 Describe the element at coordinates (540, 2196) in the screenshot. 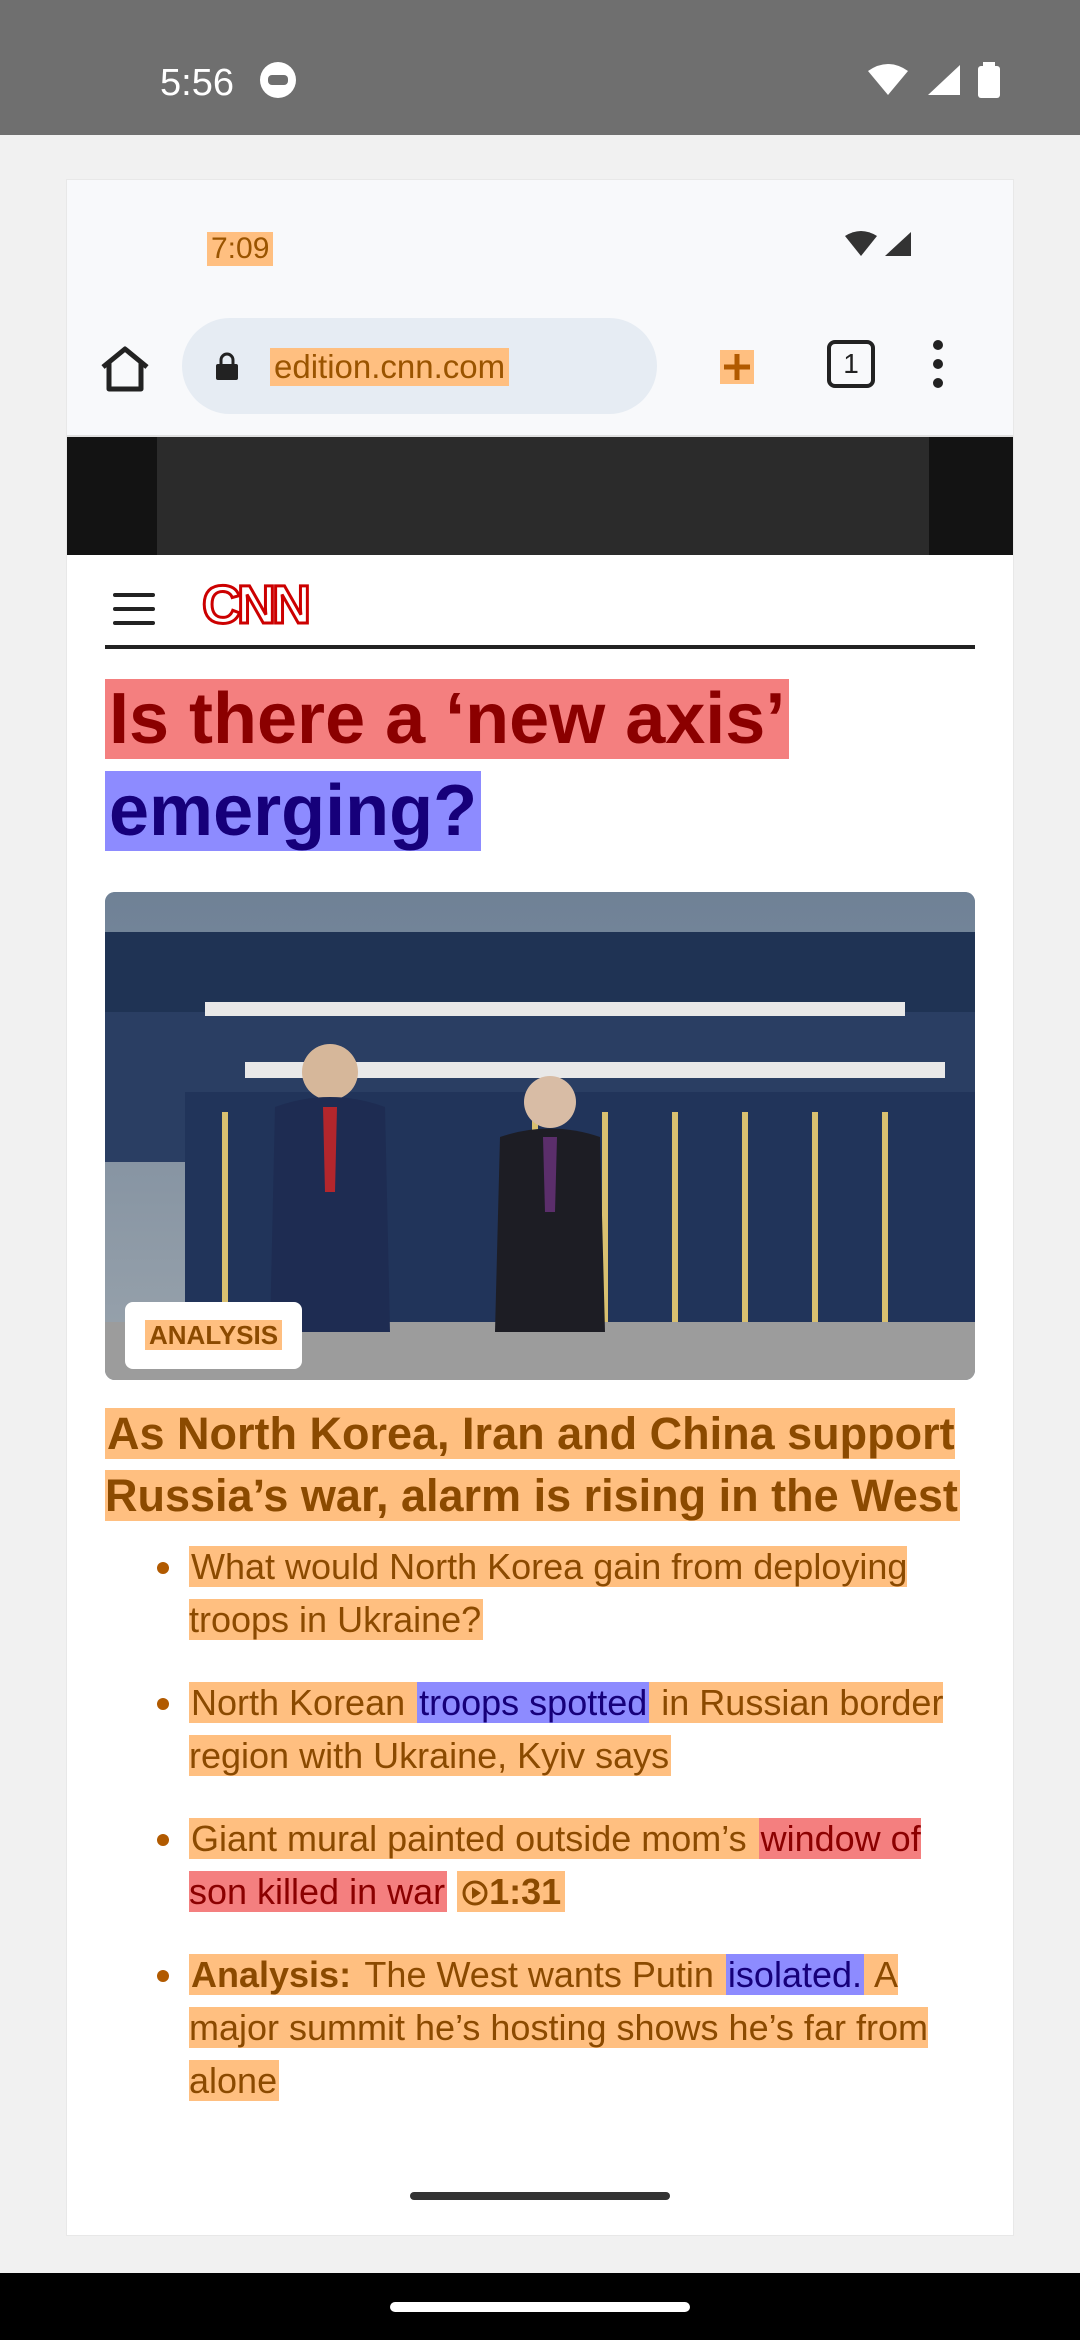

I see `inner-gesture-handle` at that location.